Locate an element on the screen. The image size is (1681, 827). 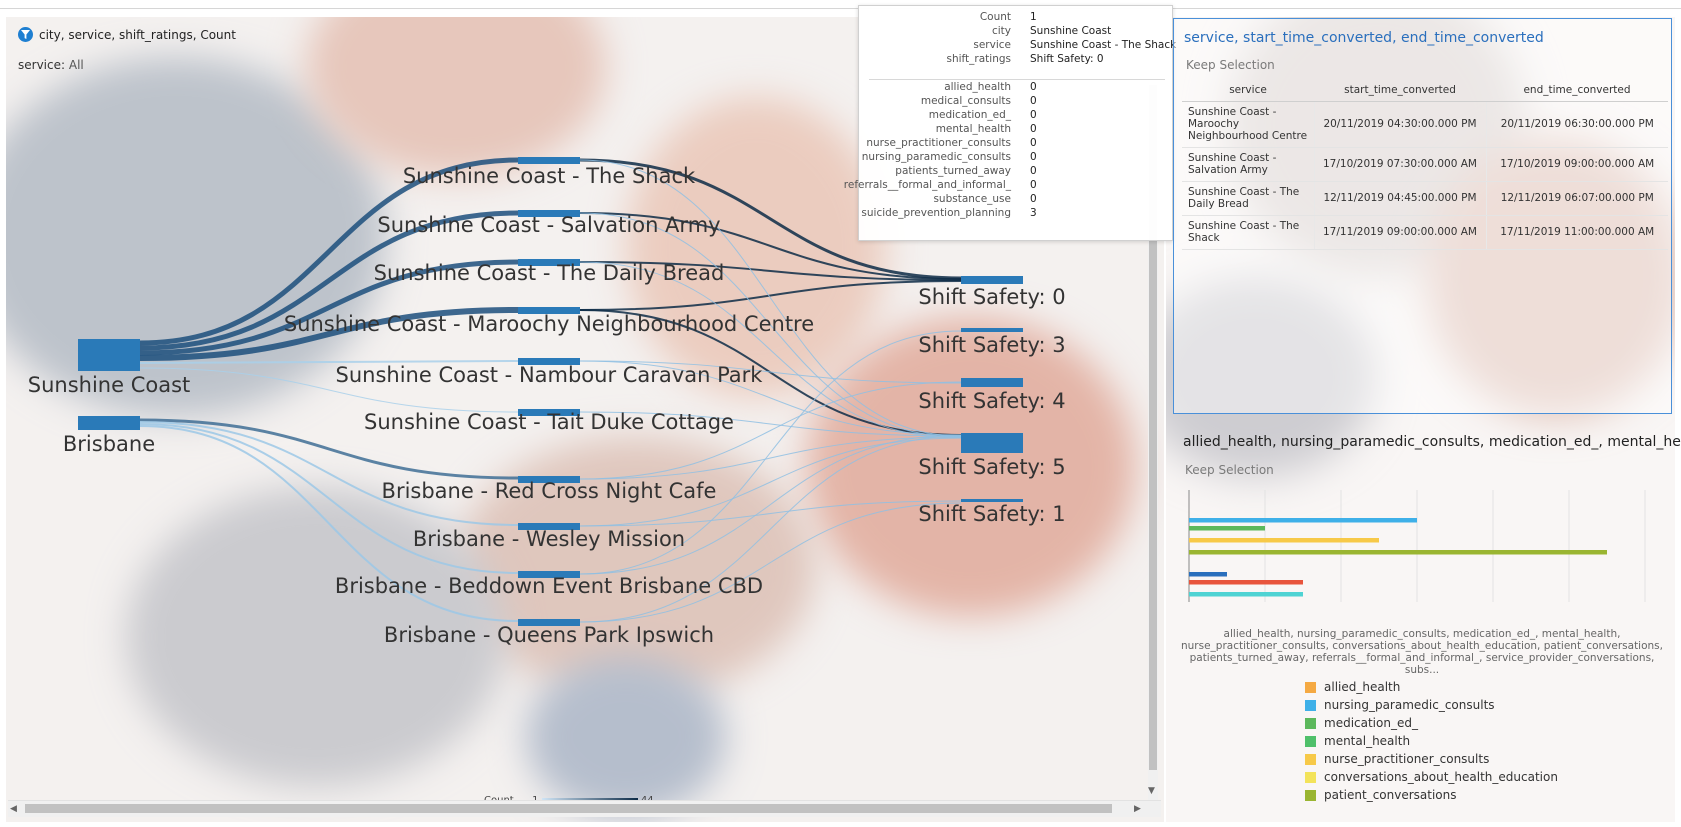
tooltip-row: mental_health 0 is located at coordinates (1016, 130).